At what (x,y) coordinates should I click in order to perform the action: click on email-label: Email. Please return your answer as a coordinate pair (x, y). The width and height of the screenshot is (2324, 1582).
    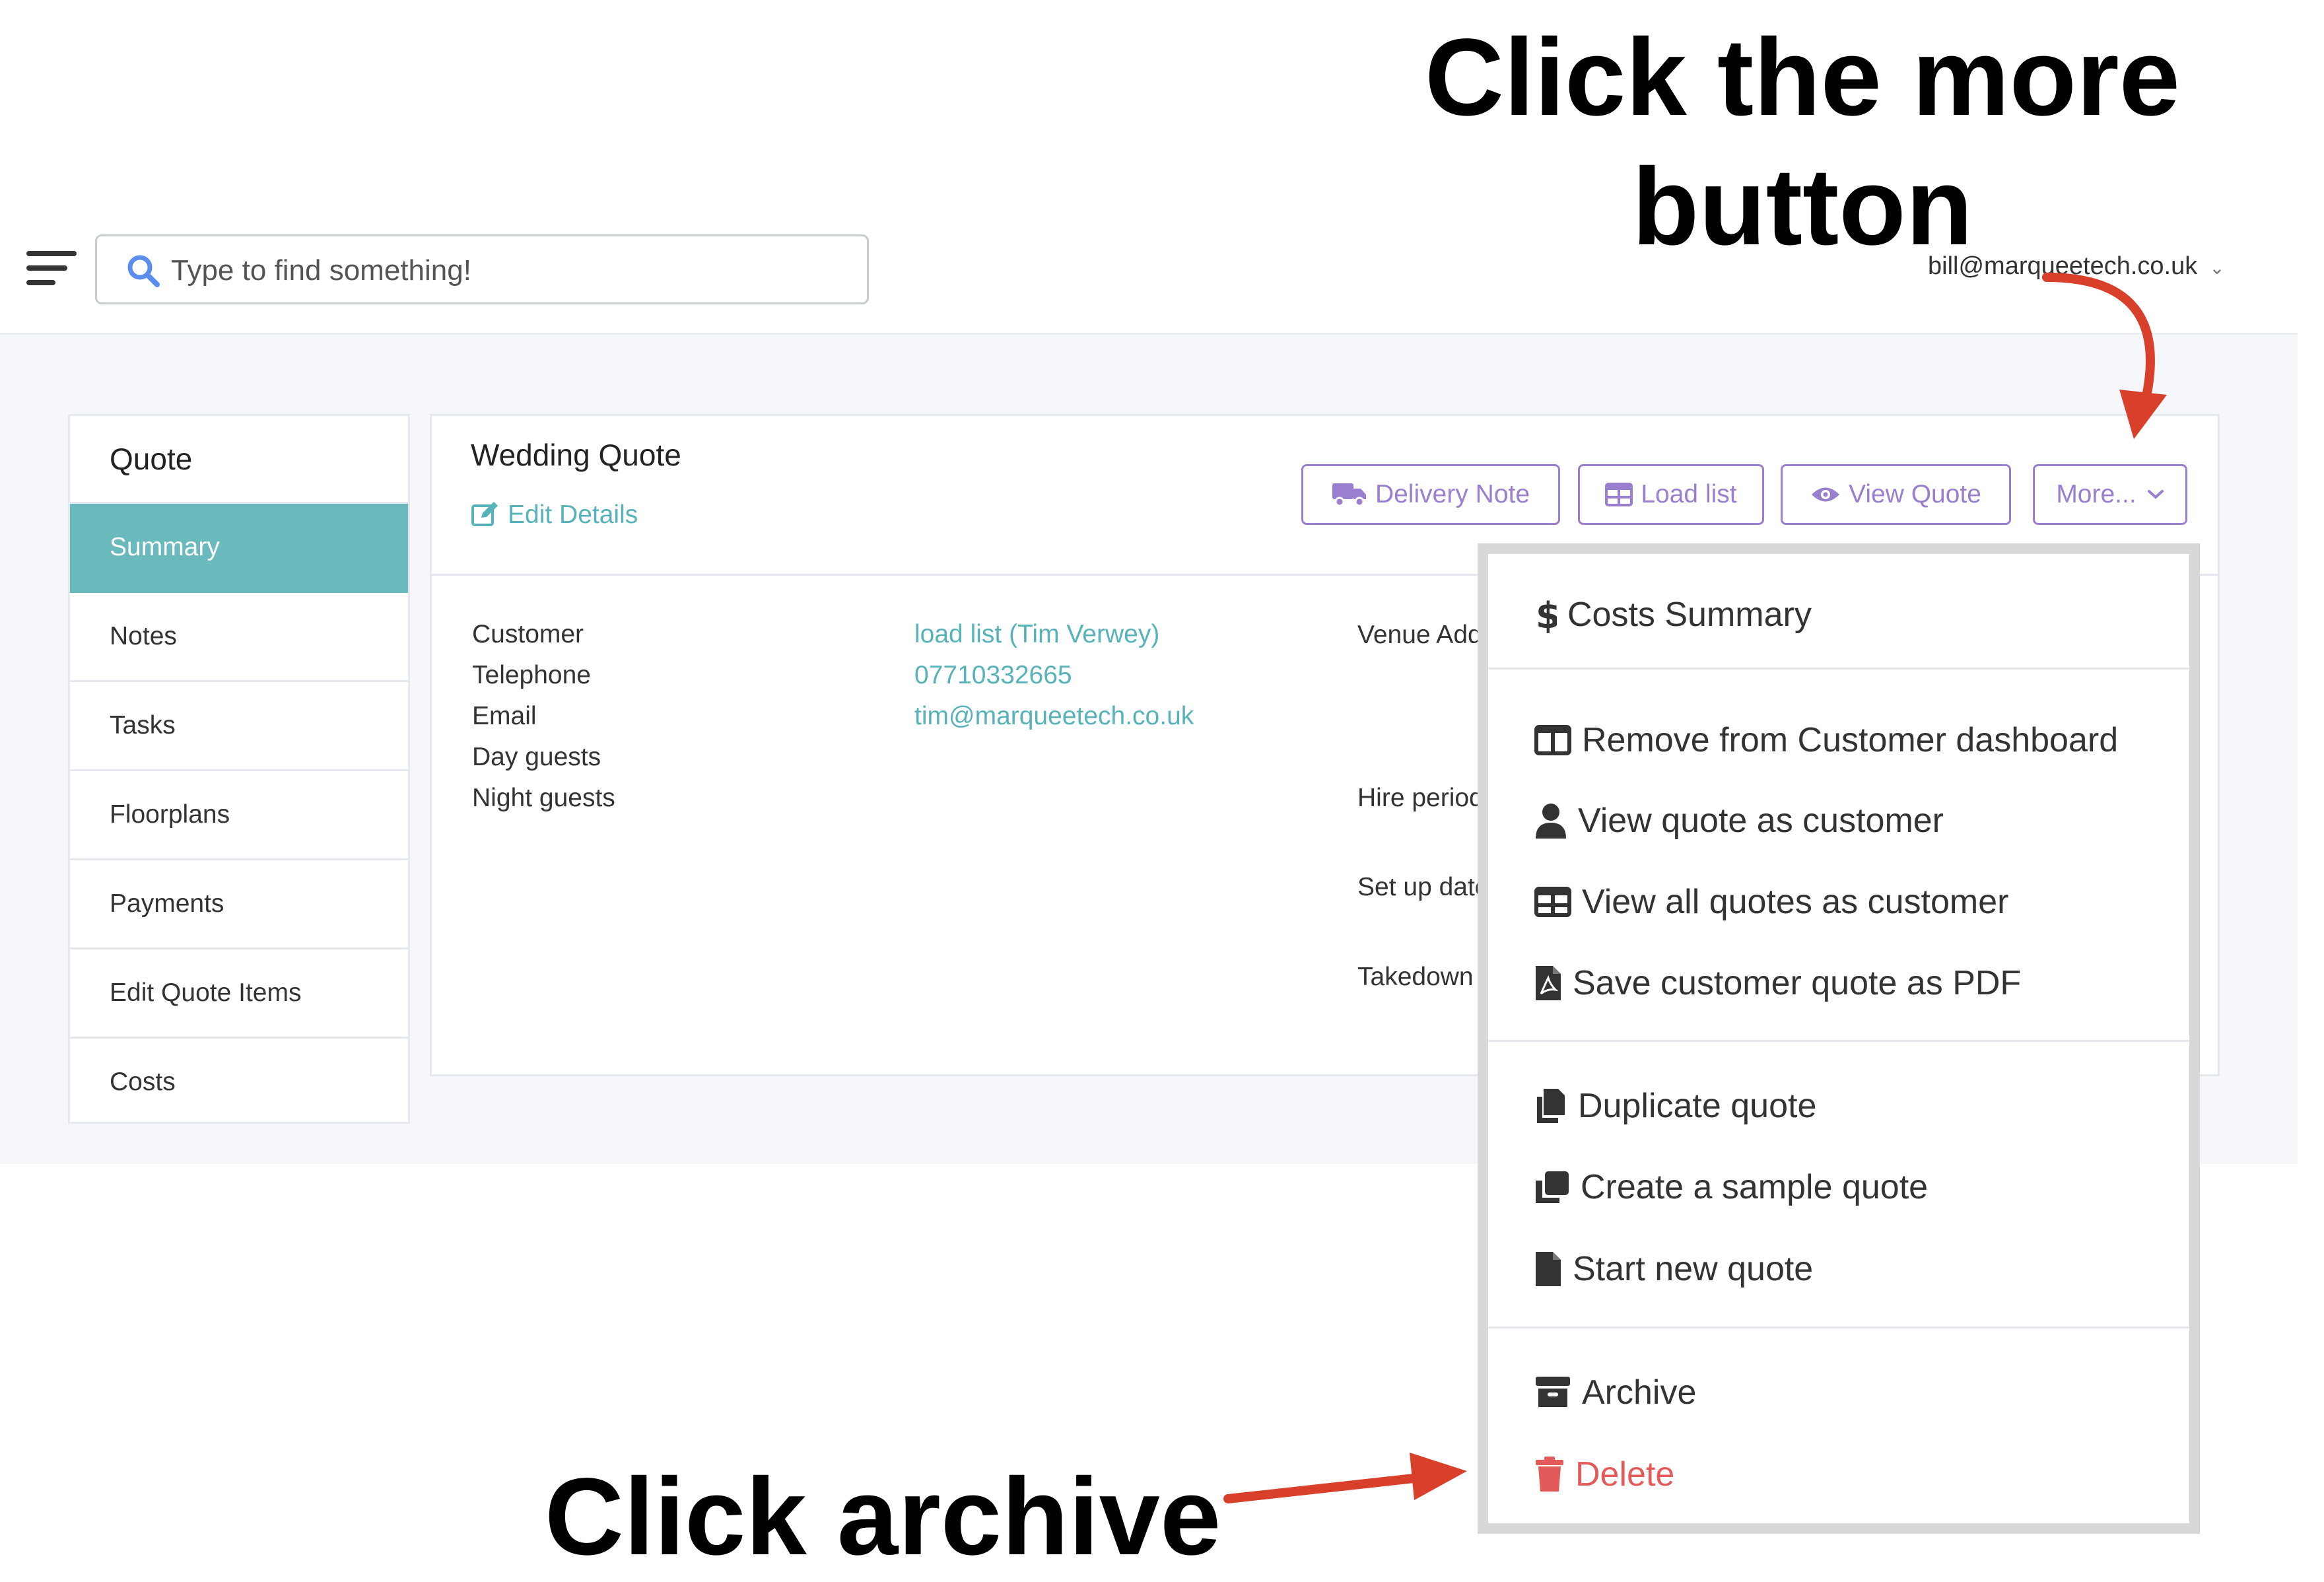
    Looking at the image, I should click on (505, 716).